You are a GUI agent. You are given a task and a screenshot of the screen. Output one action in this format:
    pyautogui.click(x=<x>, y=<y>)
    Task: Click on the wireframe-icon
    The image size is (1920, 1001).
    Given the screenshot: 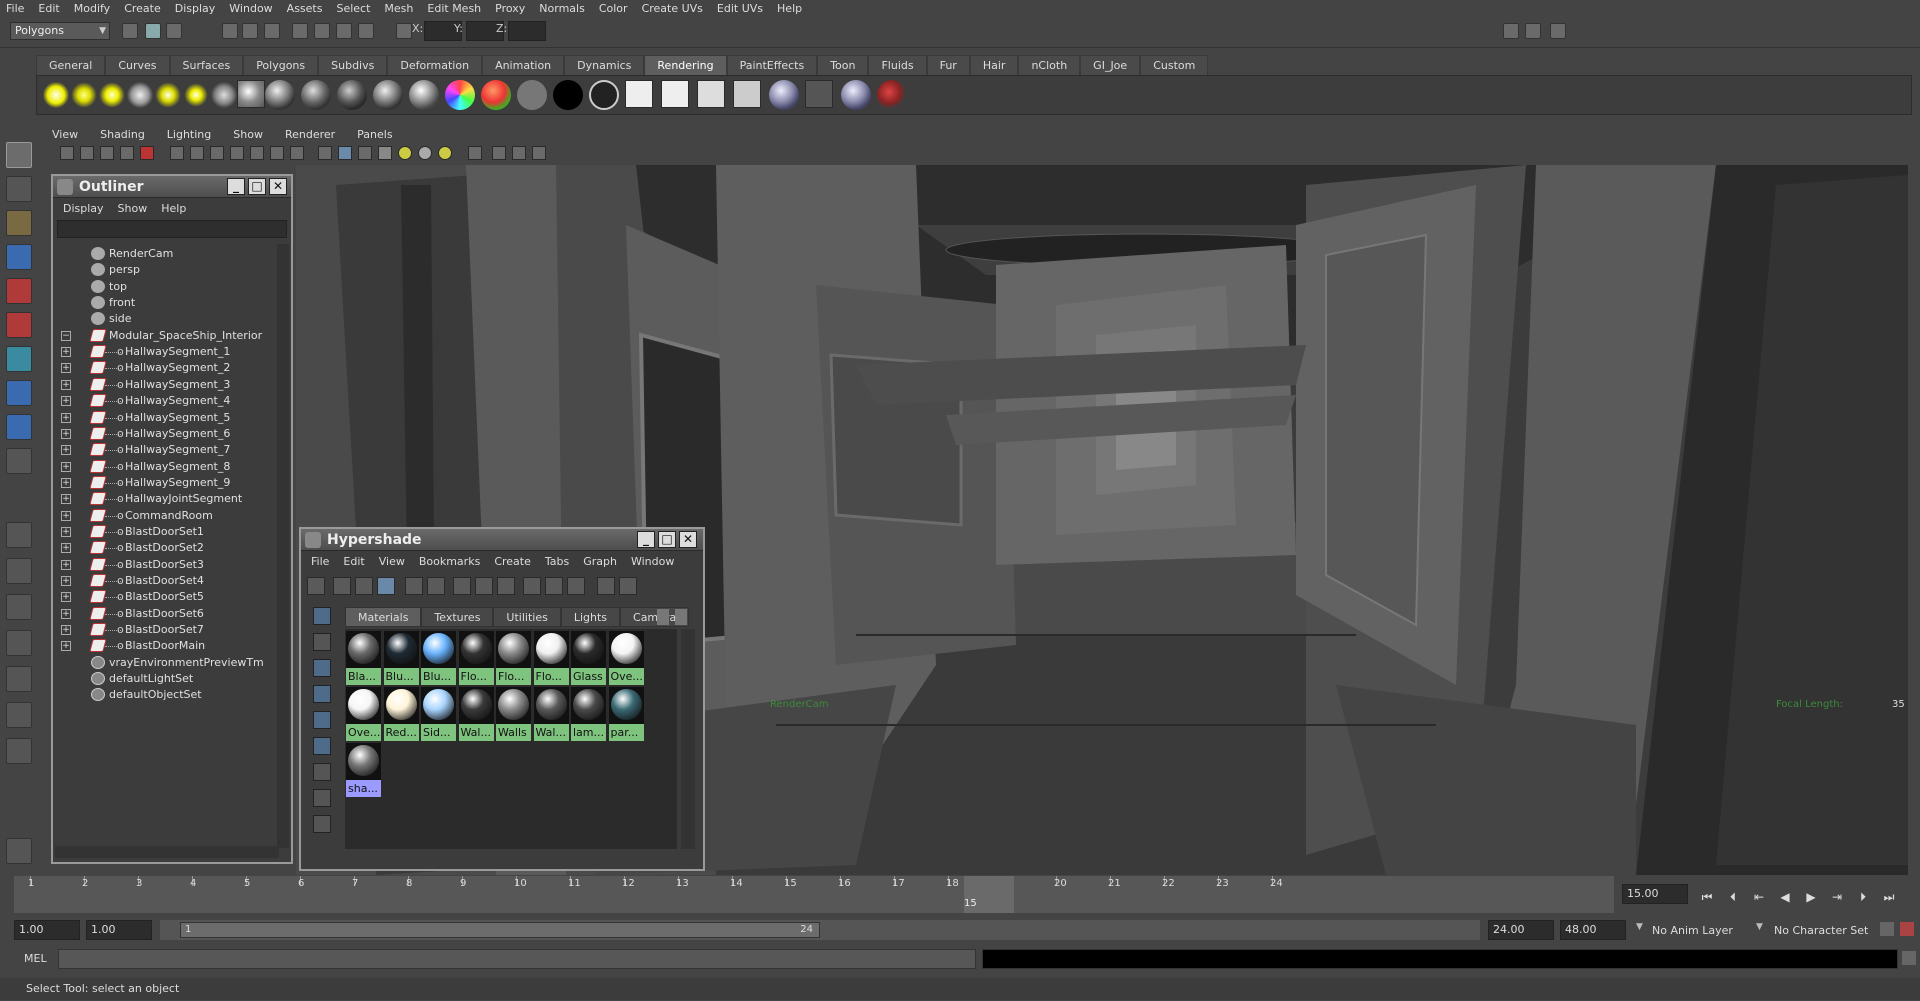 What is the action you would take?
    pyautogui.click(x=325, y=153)
    